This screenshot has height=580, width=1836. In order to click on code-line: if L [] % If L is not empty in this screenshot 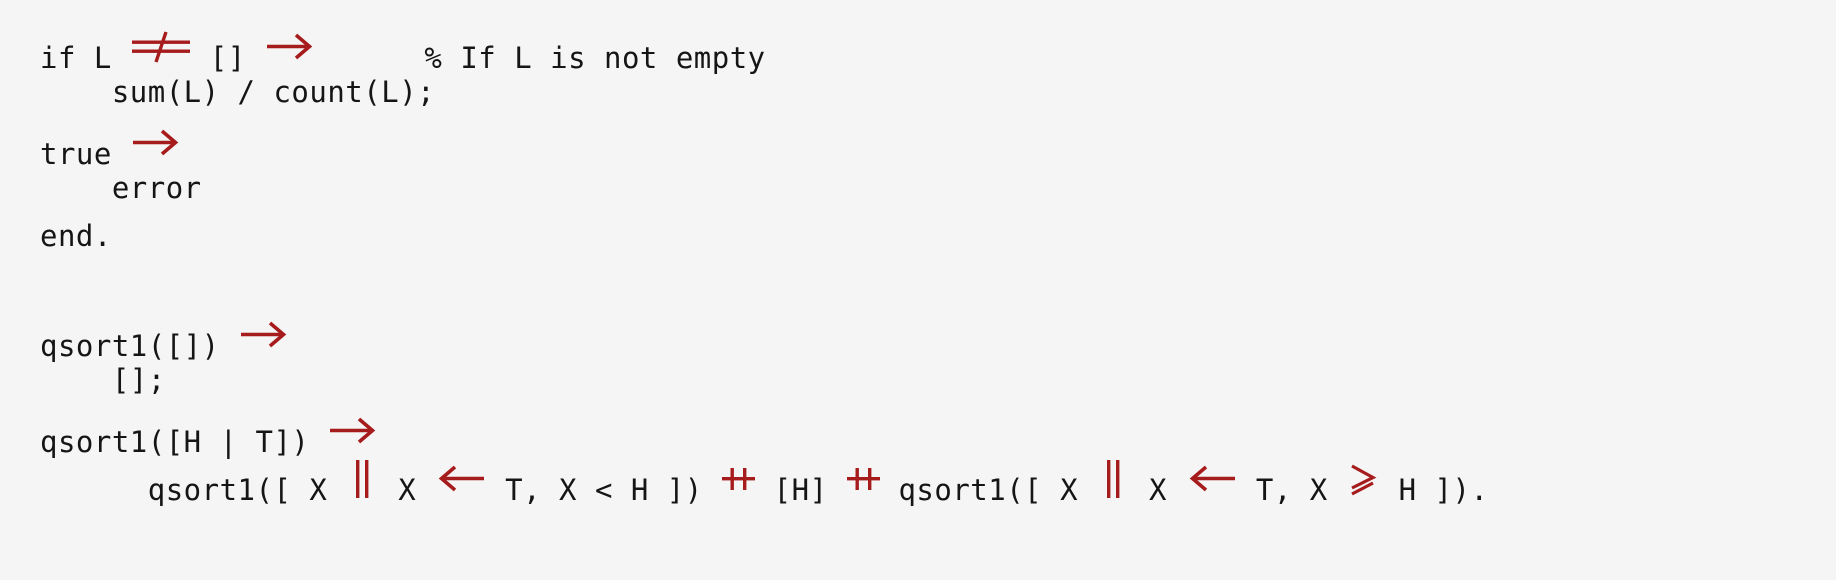, I will do `click(938, 47)`.